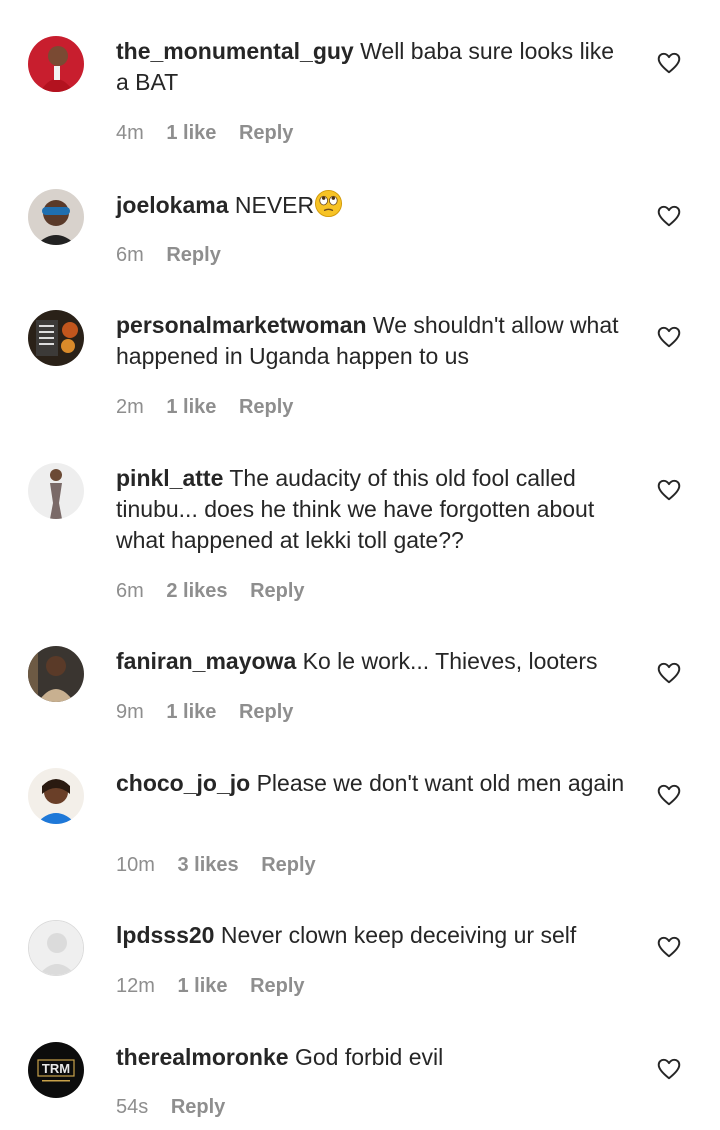 Image resolution: width=720 pixels, height=1130 pixels. I want to click on comment-time: 10m, so click(135, 865).